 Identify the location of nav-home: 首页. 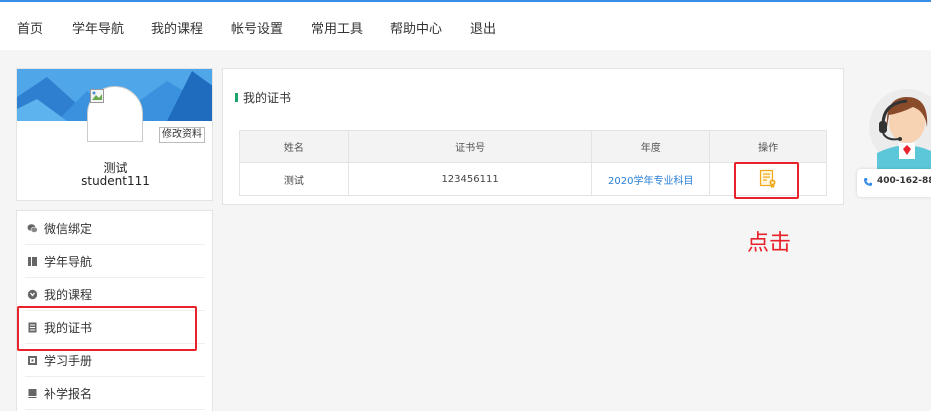
(30, 27).